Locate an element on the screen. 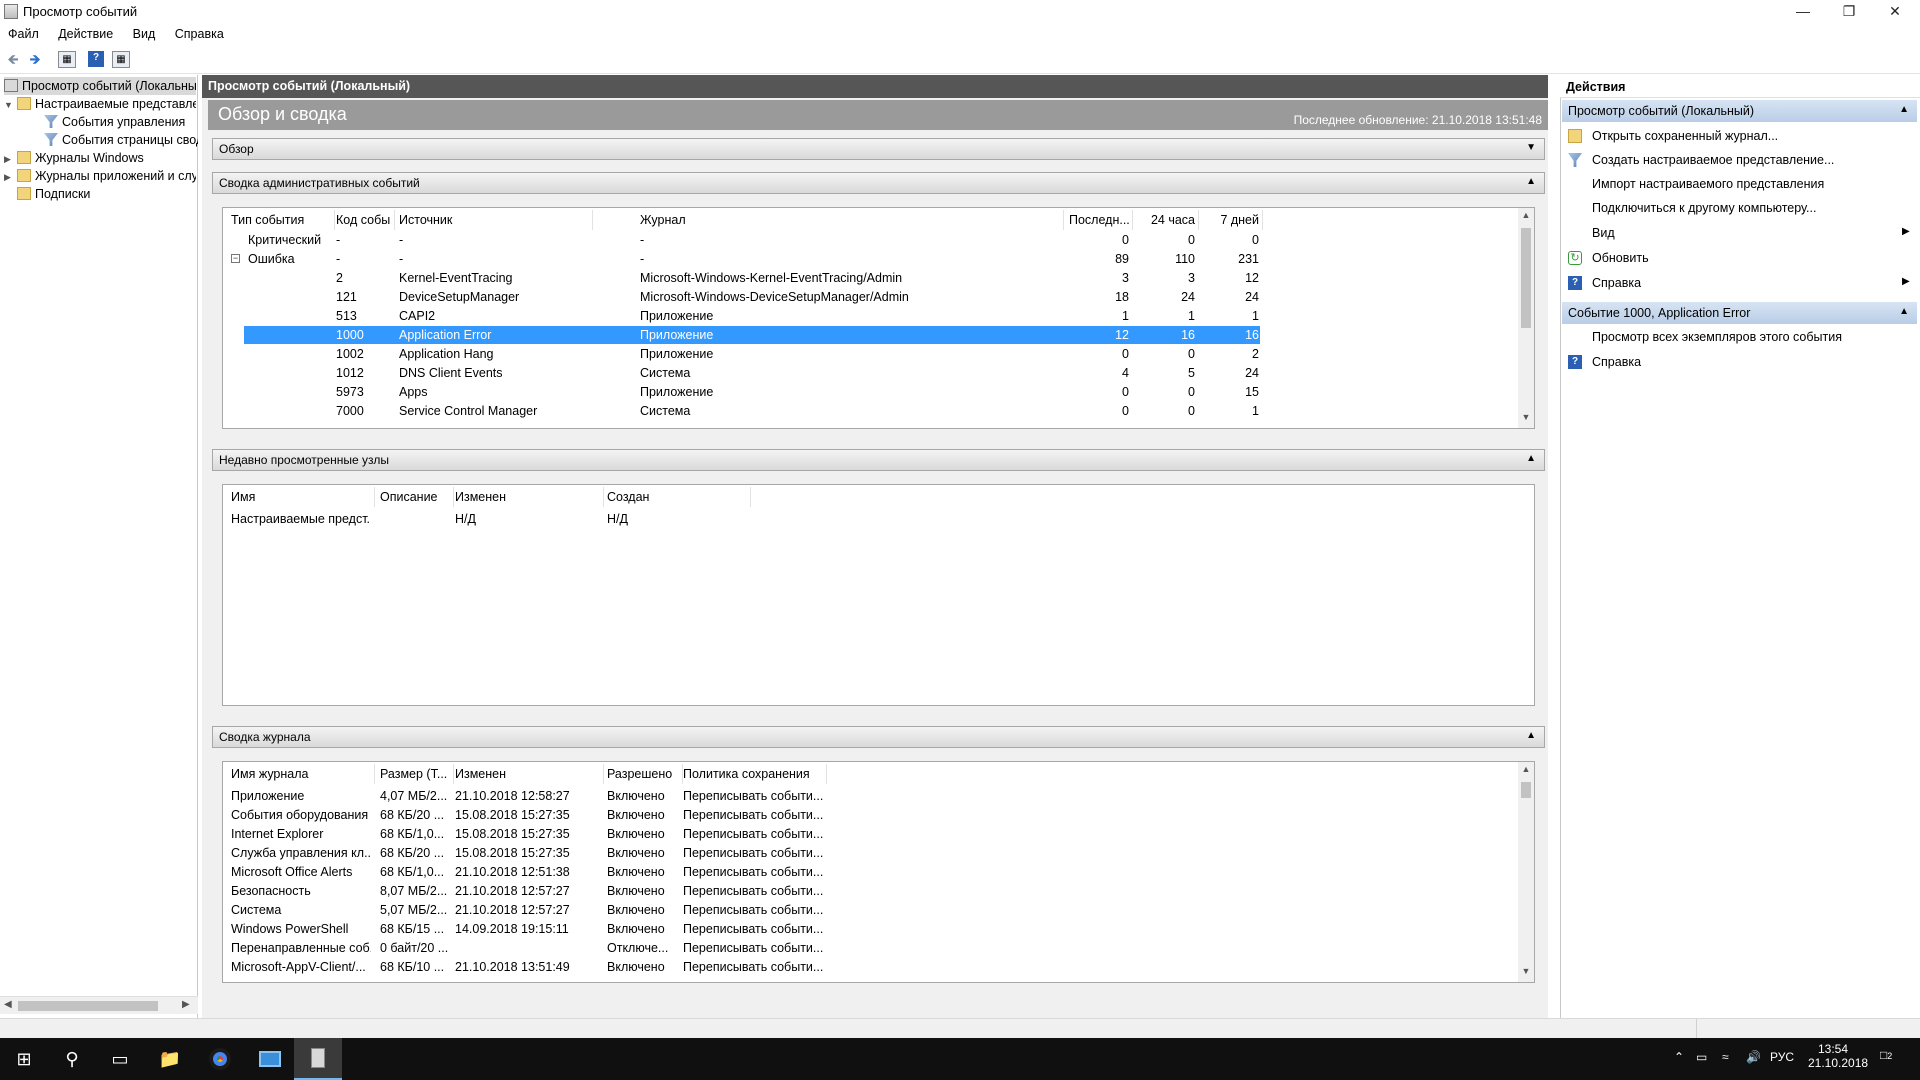 The height and width of the screenshot is (1080, 1920). network-icon: ≈ is located at coordinates (1725, 1057).